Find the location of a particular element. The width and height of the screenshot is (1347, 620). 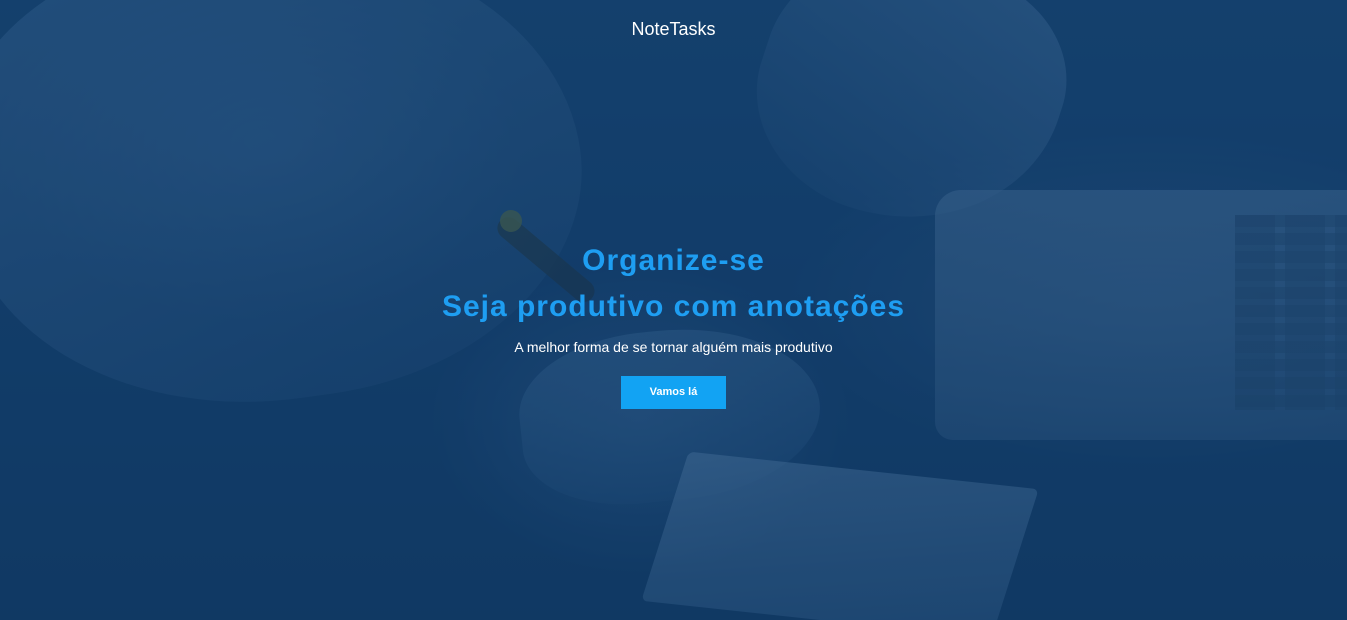

hero-title-line1: Organize-se is located at coordinates (673, 260).